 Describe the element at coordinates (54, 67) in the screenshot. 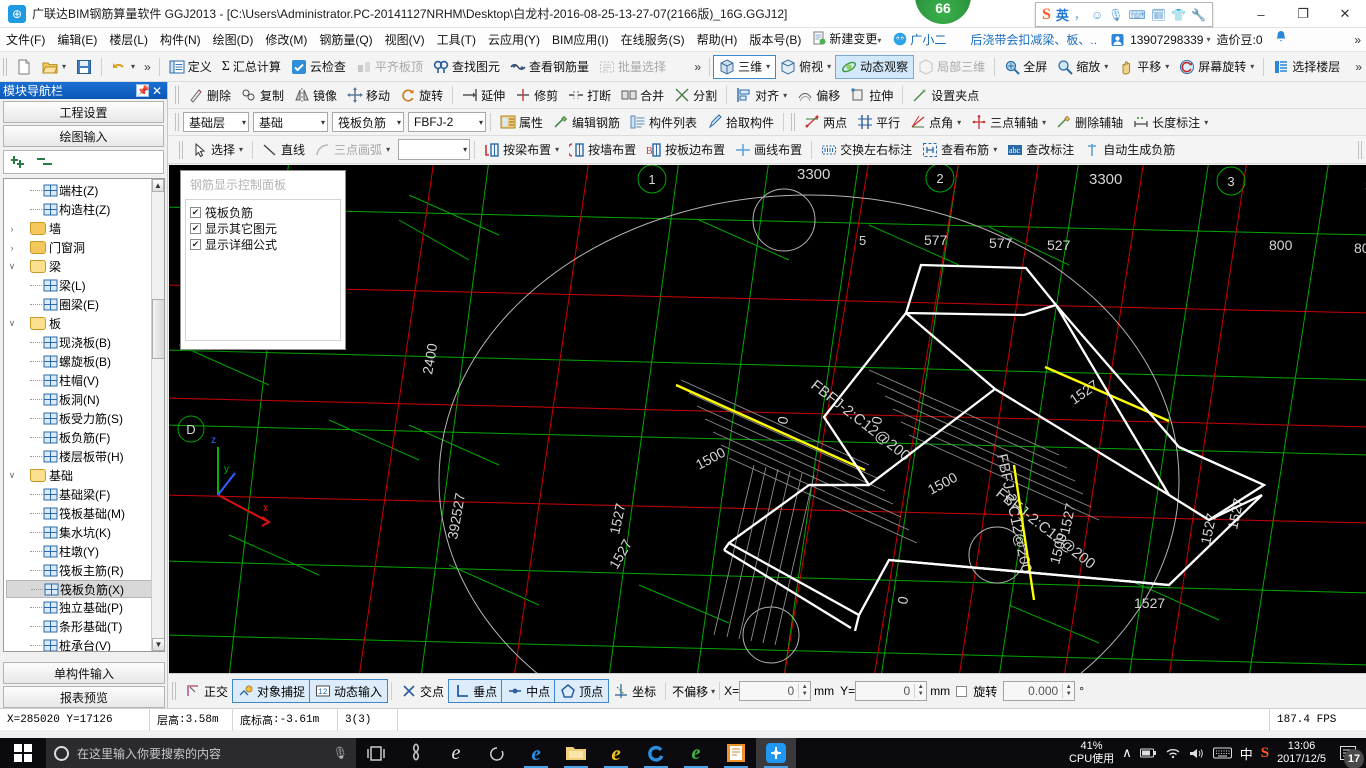

I see `open-file-button: ▾` at that location.